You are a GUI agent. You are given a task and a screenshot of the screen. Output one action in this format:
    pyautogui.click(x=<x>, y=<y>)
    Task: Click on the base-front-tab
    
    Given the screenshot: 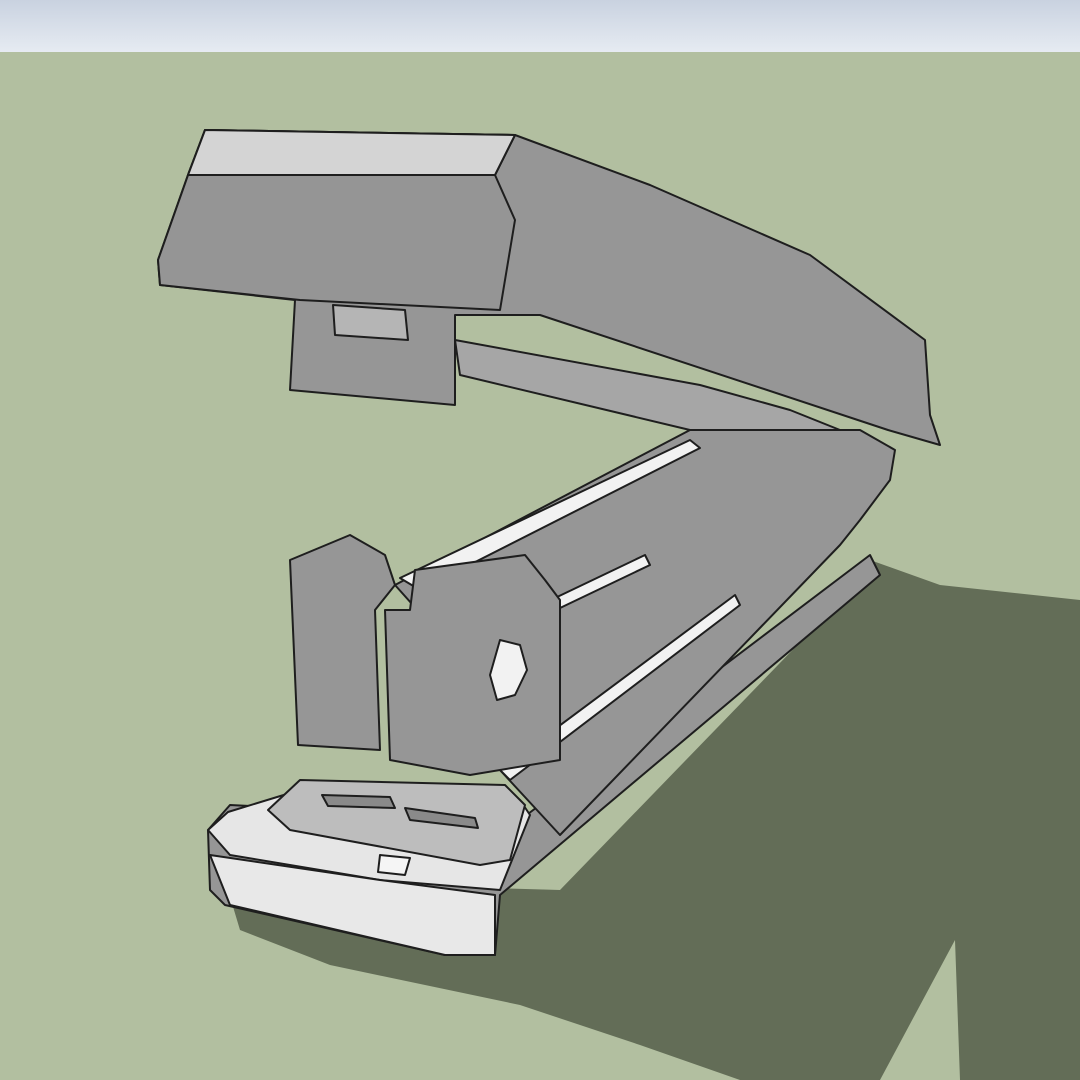 What is the action you would take?
    pyautogui.click(x=394, y=865)
    